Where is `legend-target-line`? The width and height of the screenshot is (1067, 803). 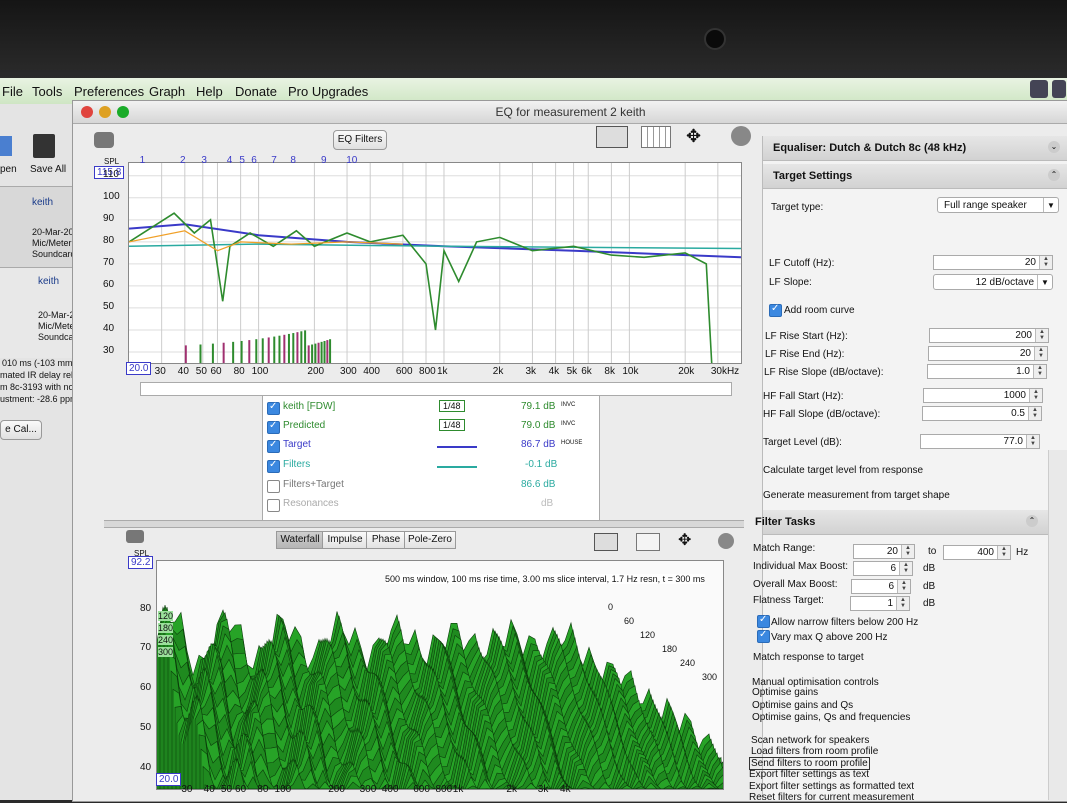 legend-target-line is located at coordinates (457, 447).